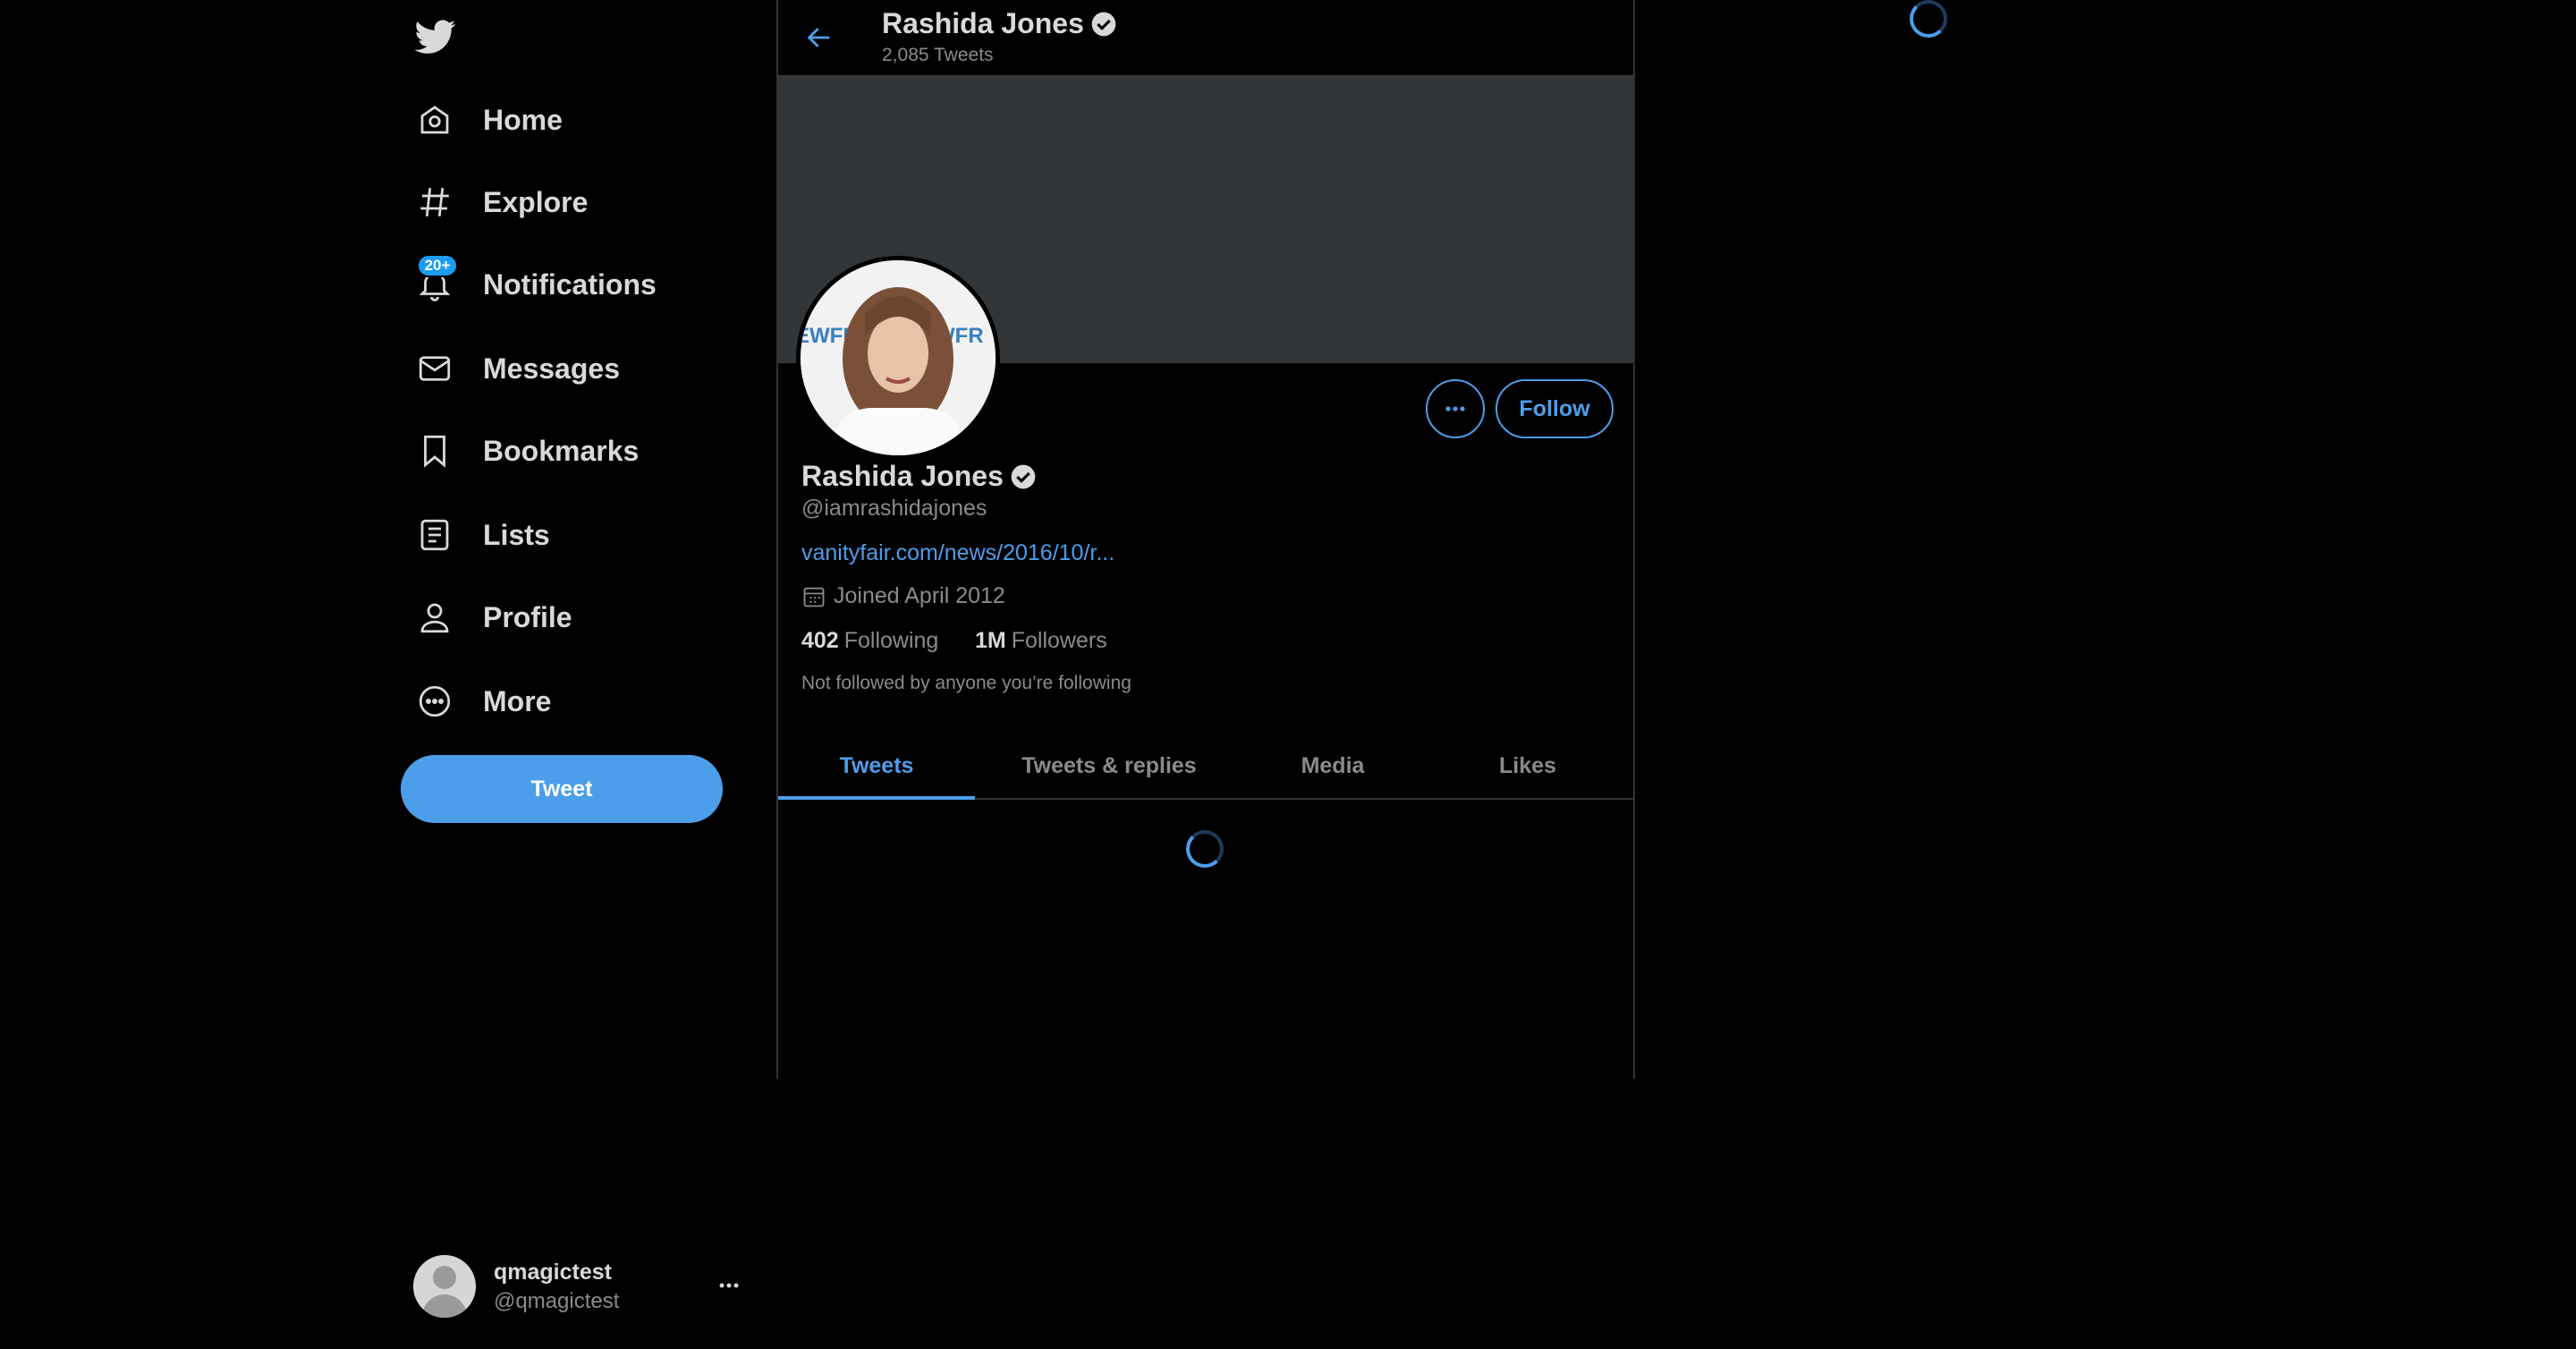 This screenshot has height=1349, width=2576. I want to click on sidebar-item-label: Explore, so click(536, 201).